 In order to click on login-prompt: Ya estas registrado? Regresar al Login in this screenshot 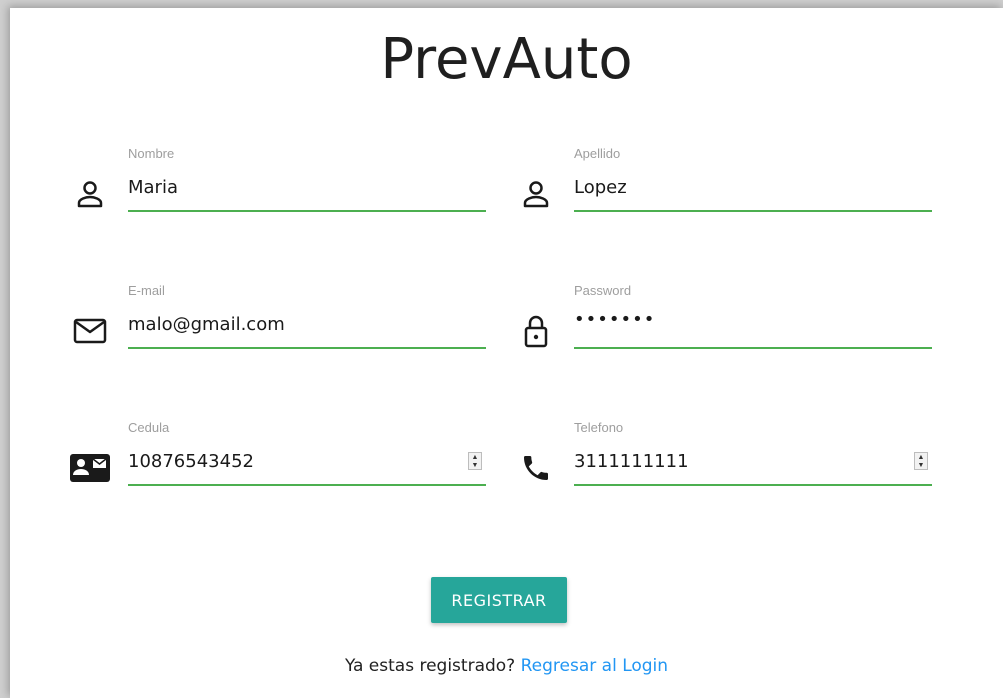, I will do `click(506, 666)`.